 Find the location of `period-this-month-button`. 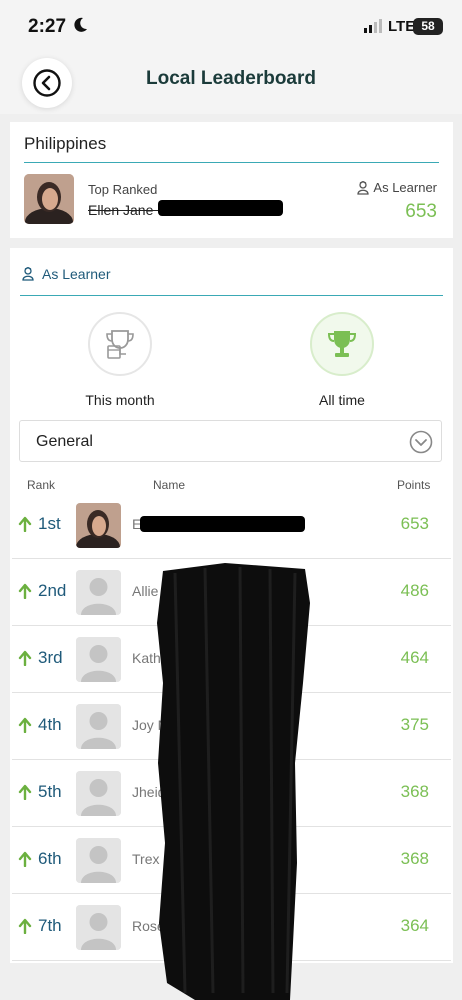

period-this-month-button is located at coordinates (120, 344).